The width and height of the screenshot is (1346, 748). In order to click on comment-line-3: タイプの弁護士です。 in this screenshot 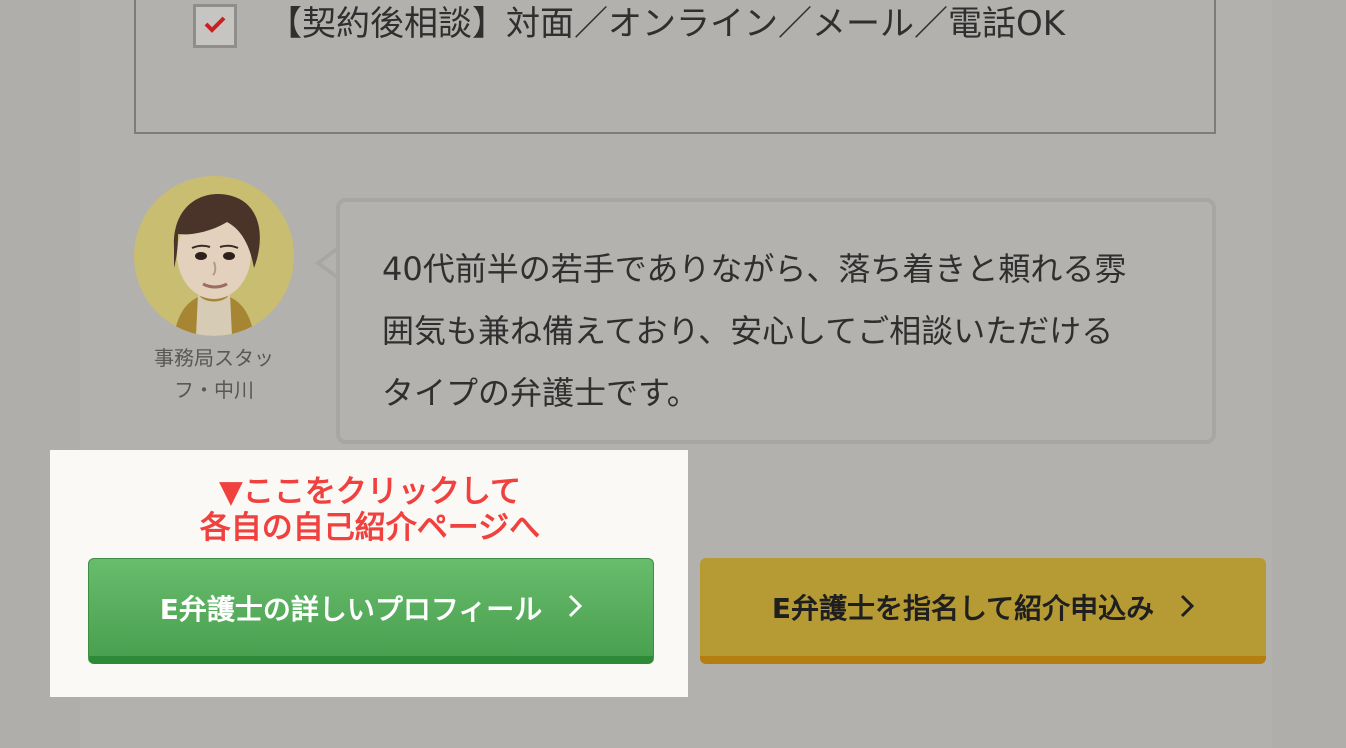, I will do `click(540, 393)`.